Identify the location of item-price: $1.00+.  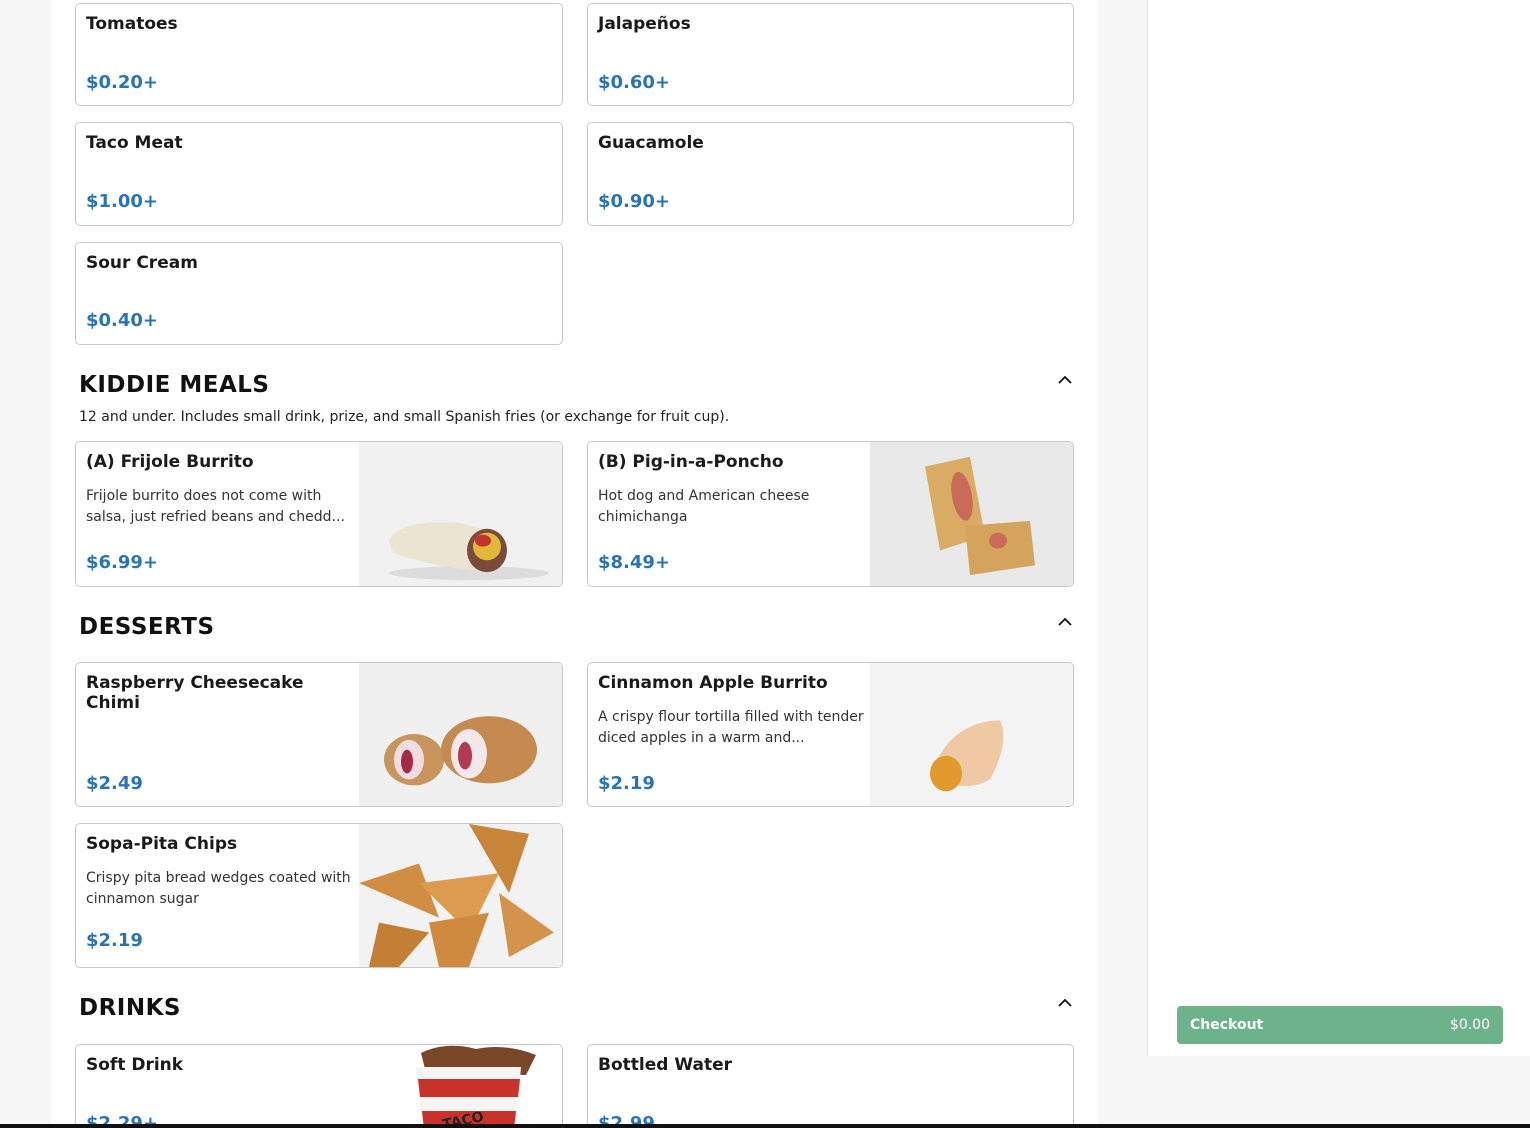
(122, 201).